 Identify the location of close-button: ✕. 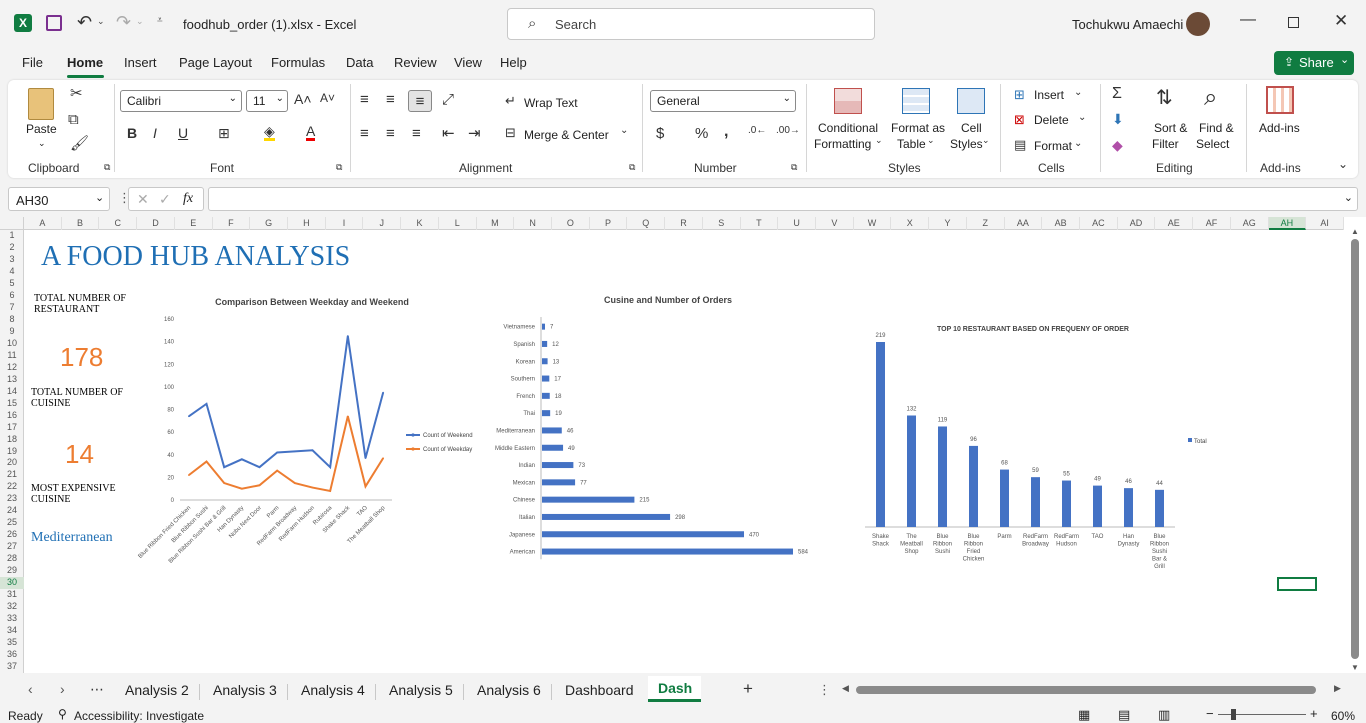
(1341, 21).